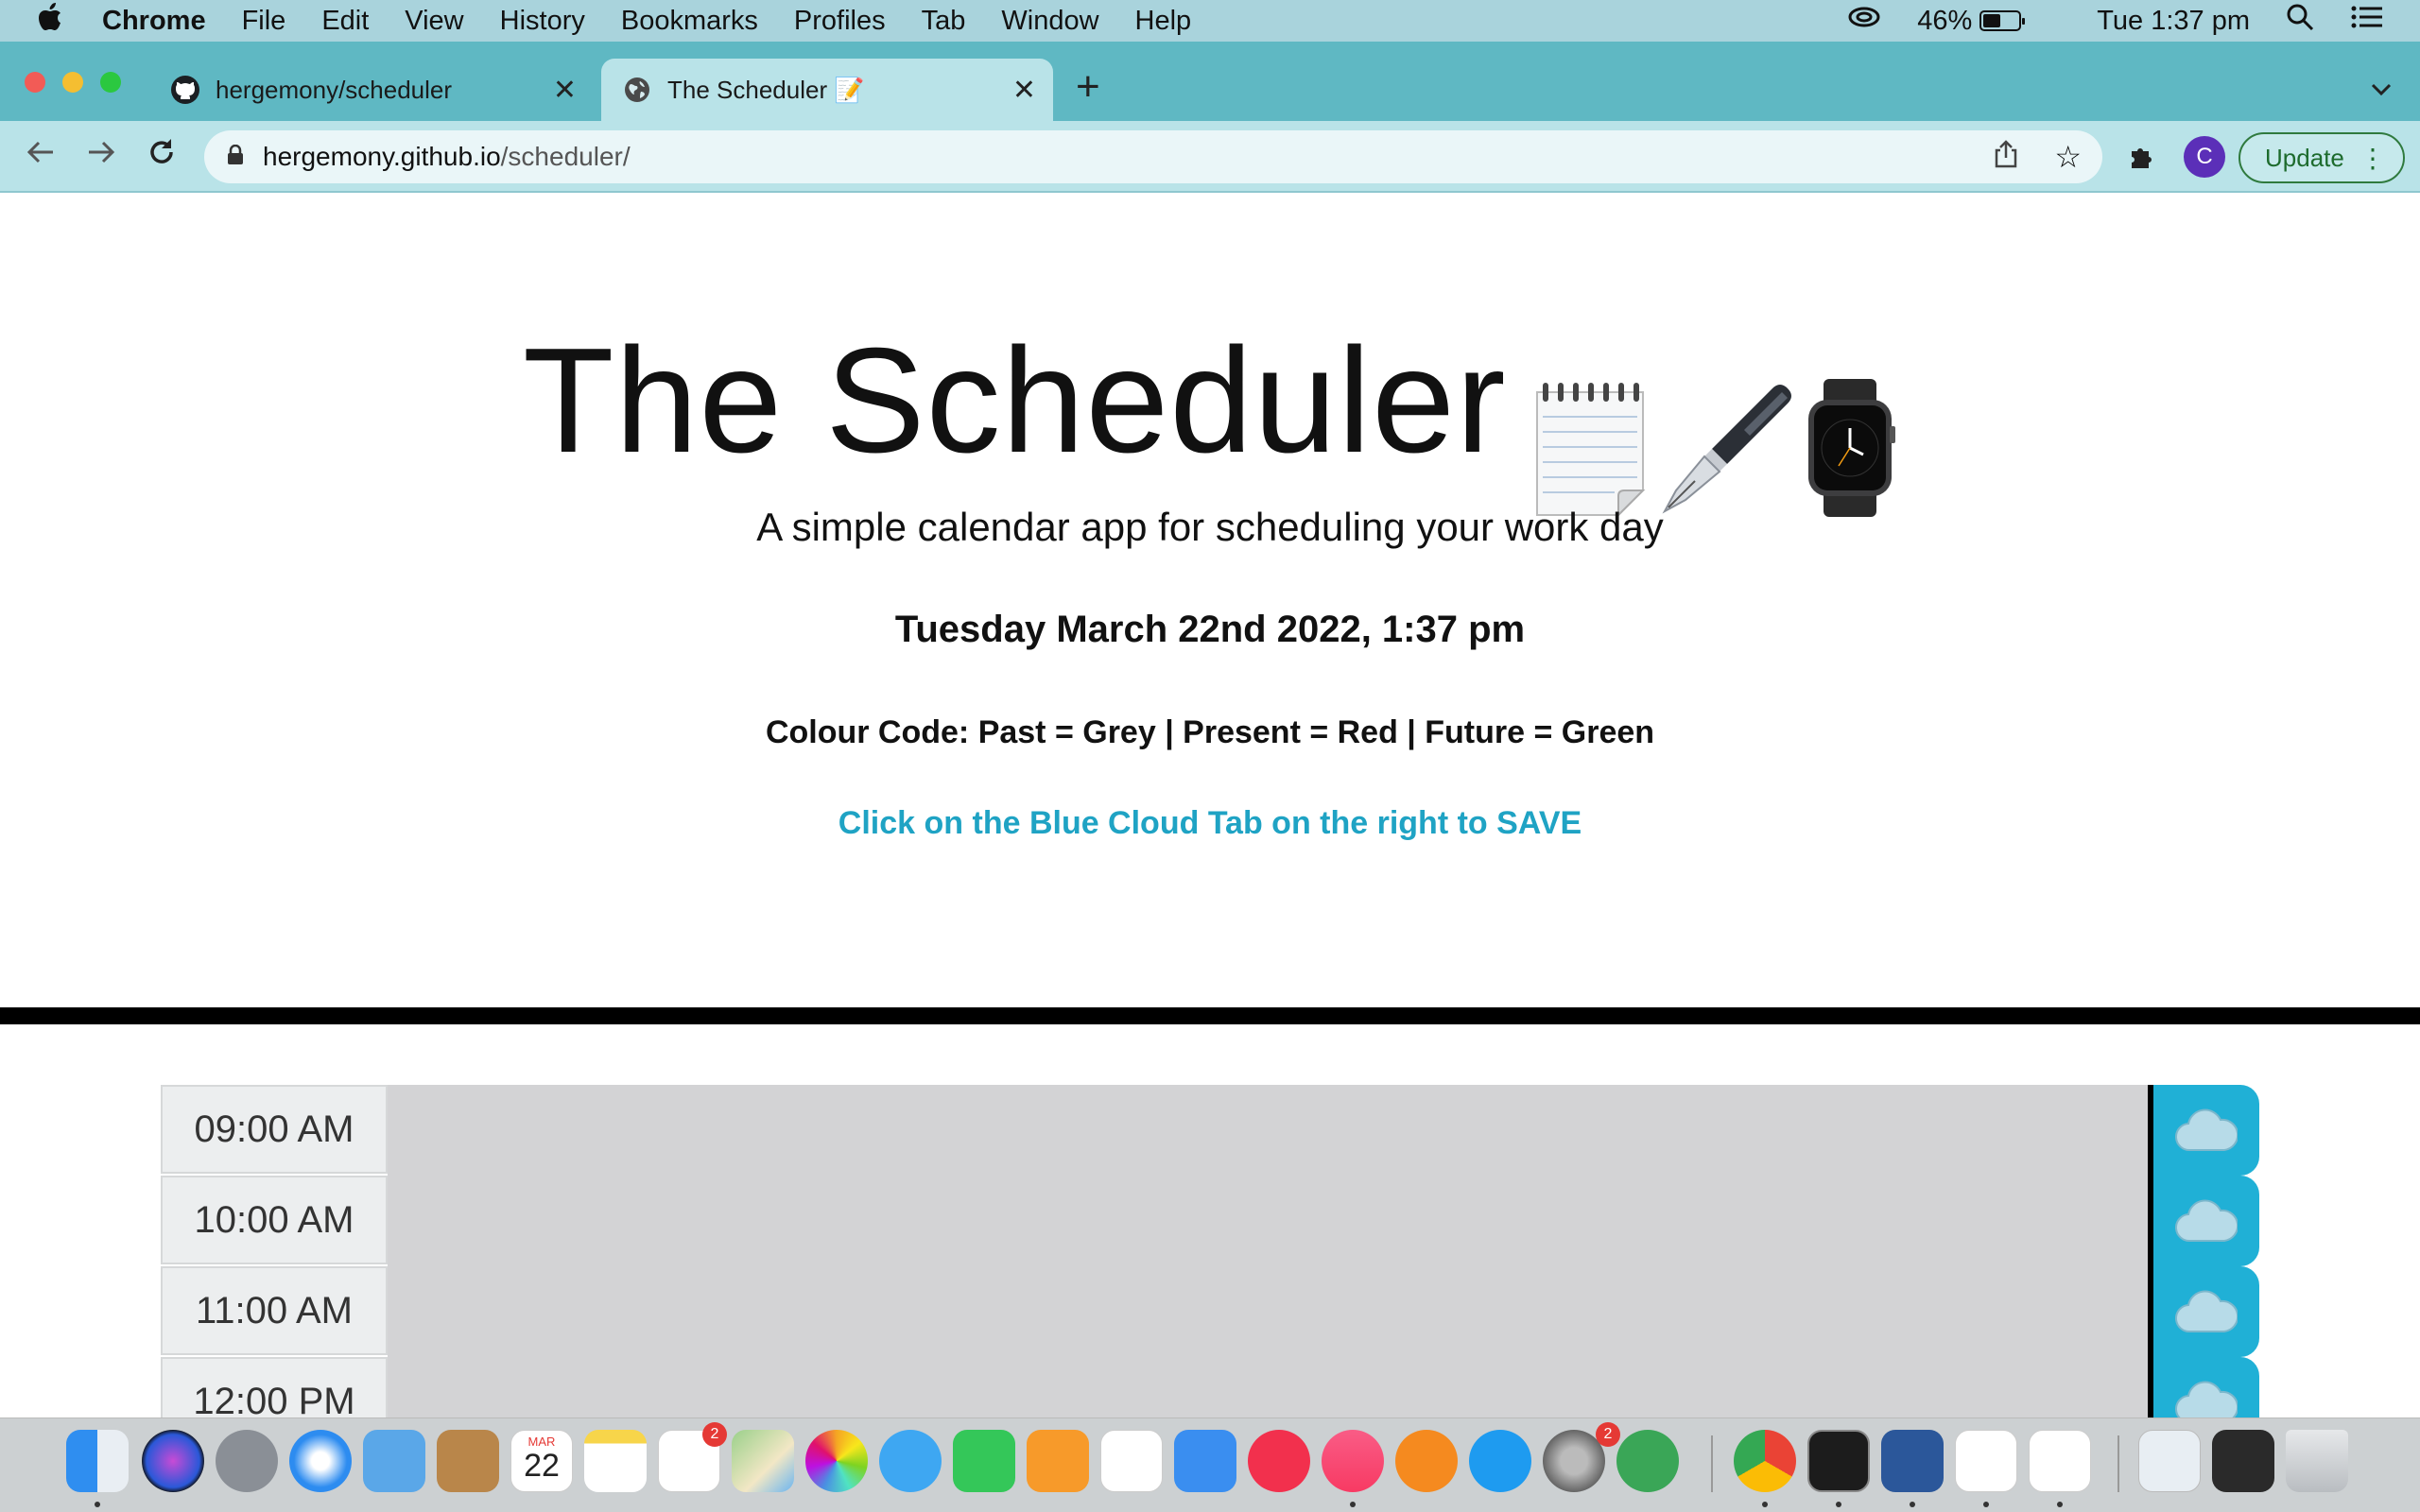 The height and width of the screenshot is (1512, 2420). Describe the element at coordinates (101, 156) in the screenshot. I see `forward-arrow-icon` at that location.